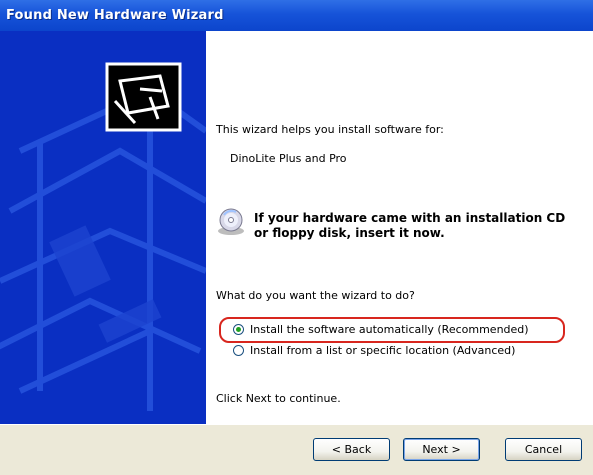 The image size is (593, 475). I want to click on radio-selected-dot, so click(238, 329).